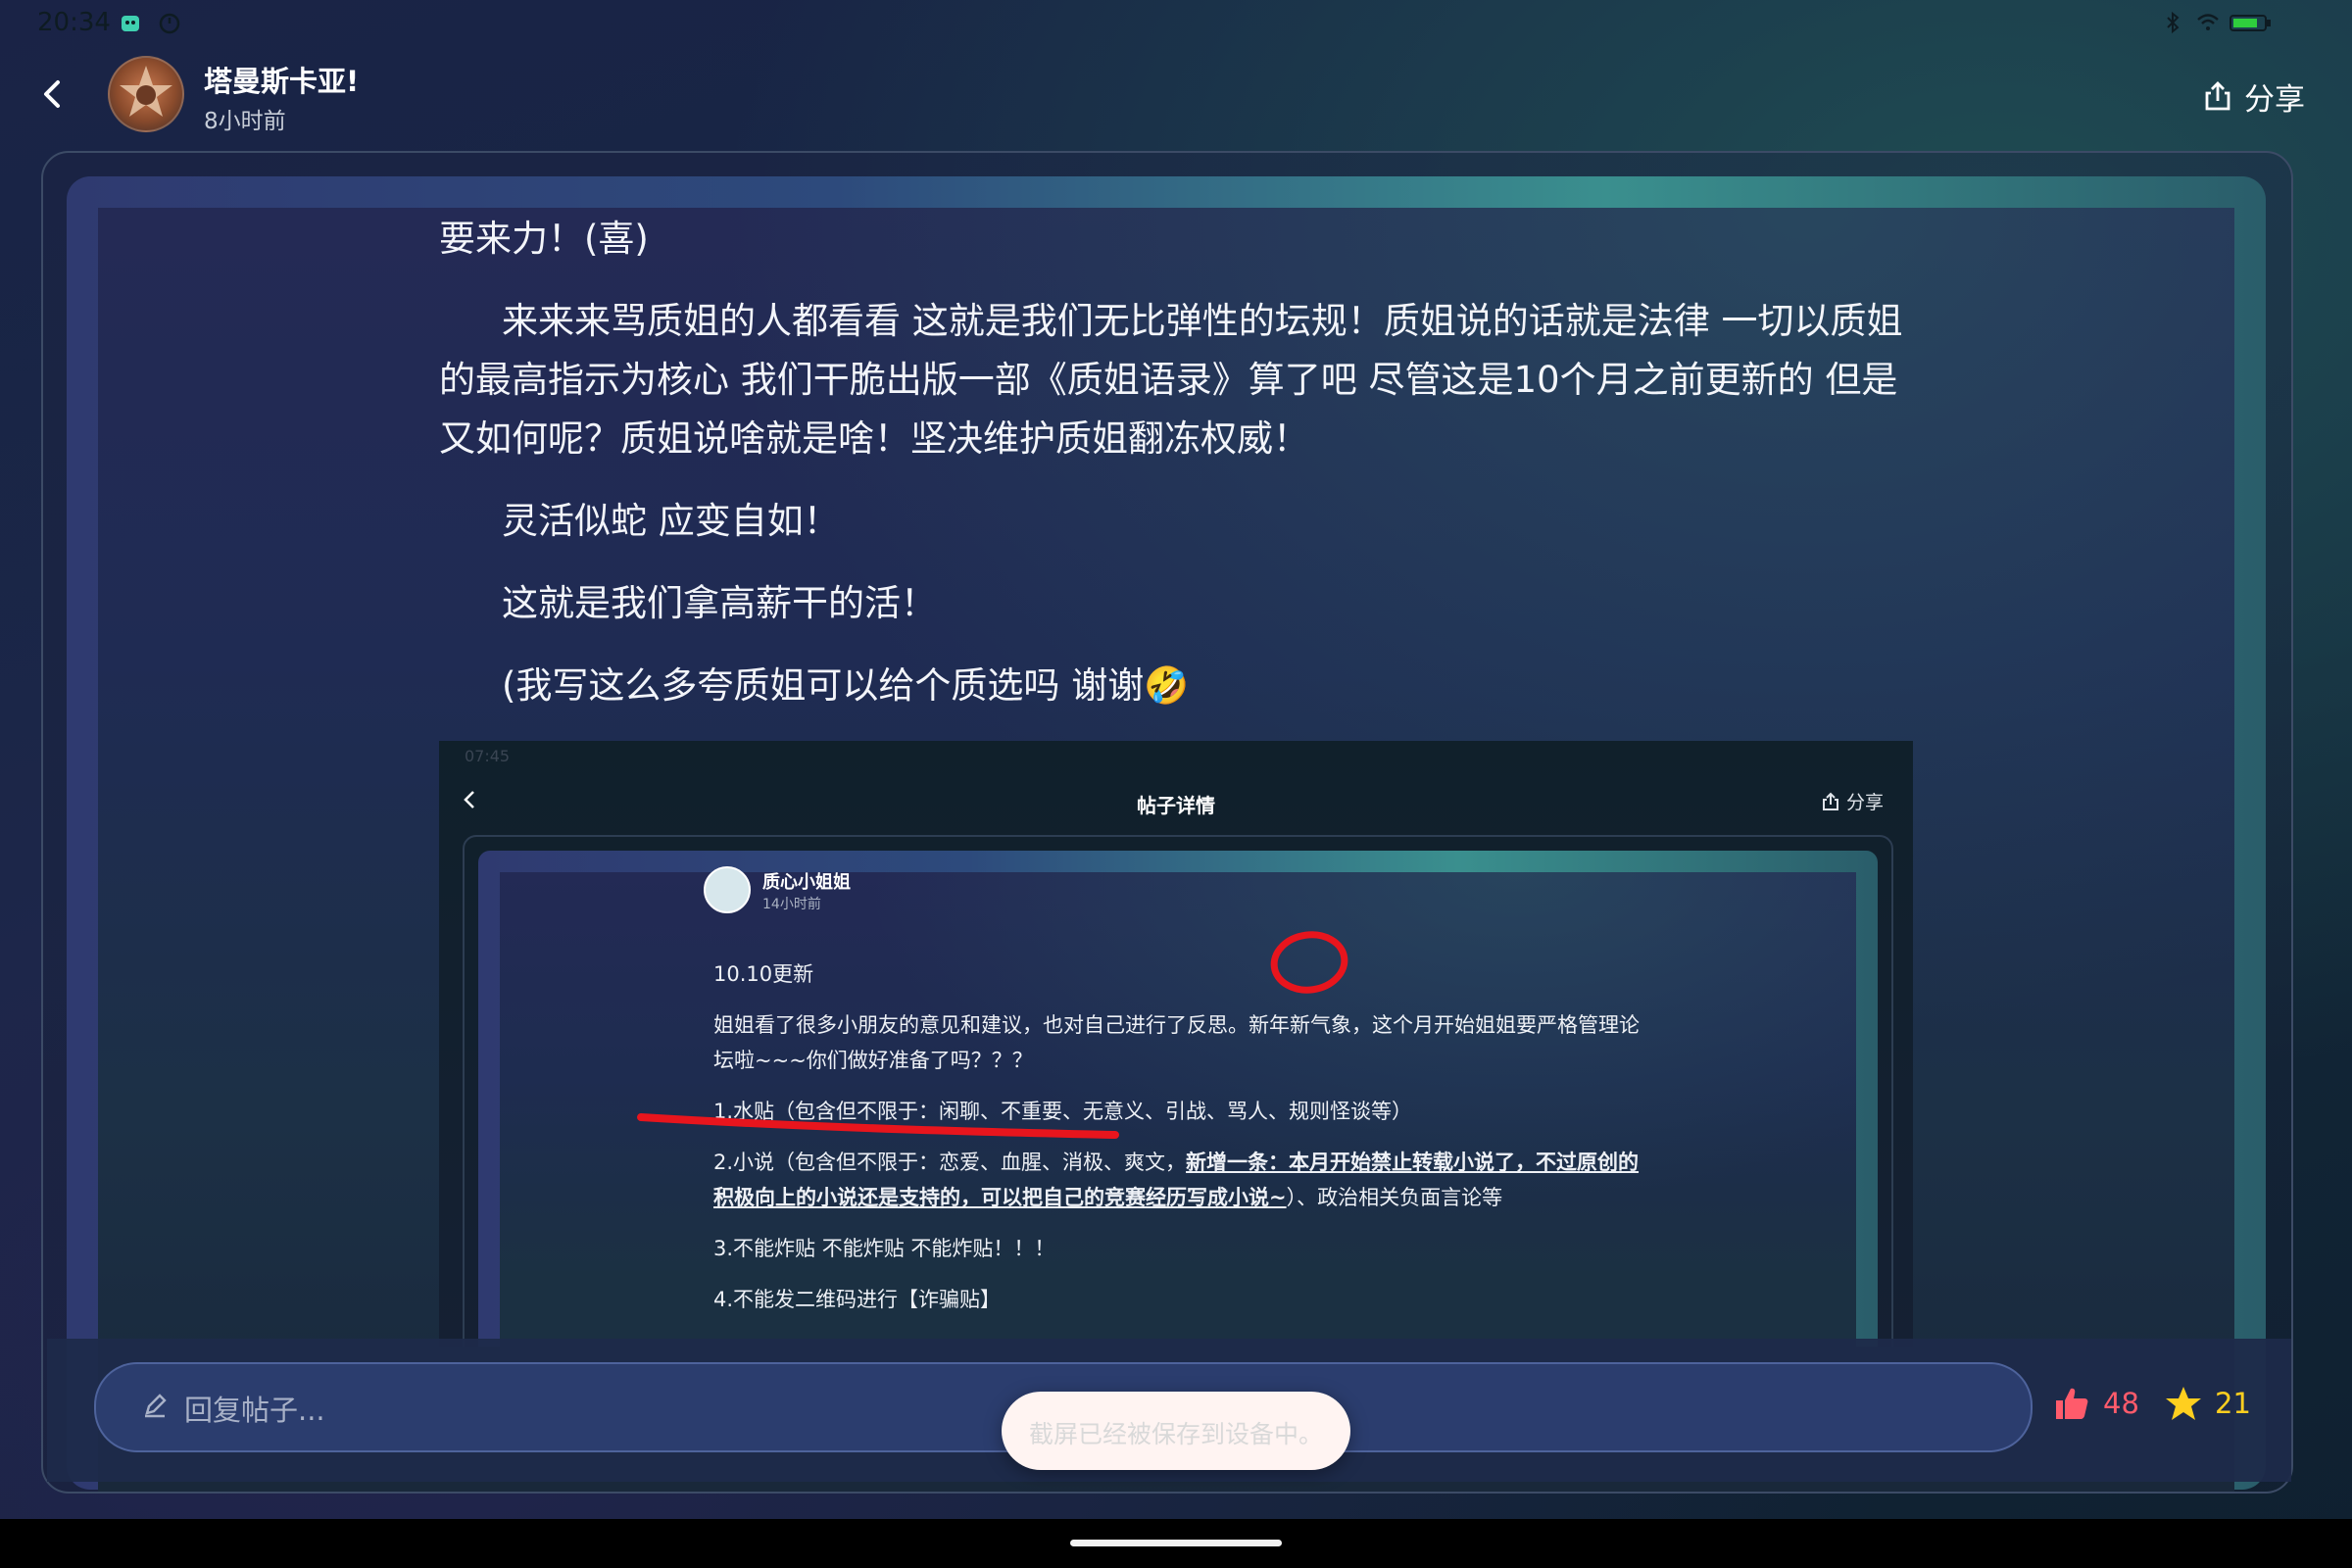 The height and width of the screenshot is (1568, 2352). Describe the element at coordinates (2173, 22) in the screenshot. I see `bluetooth-icon` at that location.